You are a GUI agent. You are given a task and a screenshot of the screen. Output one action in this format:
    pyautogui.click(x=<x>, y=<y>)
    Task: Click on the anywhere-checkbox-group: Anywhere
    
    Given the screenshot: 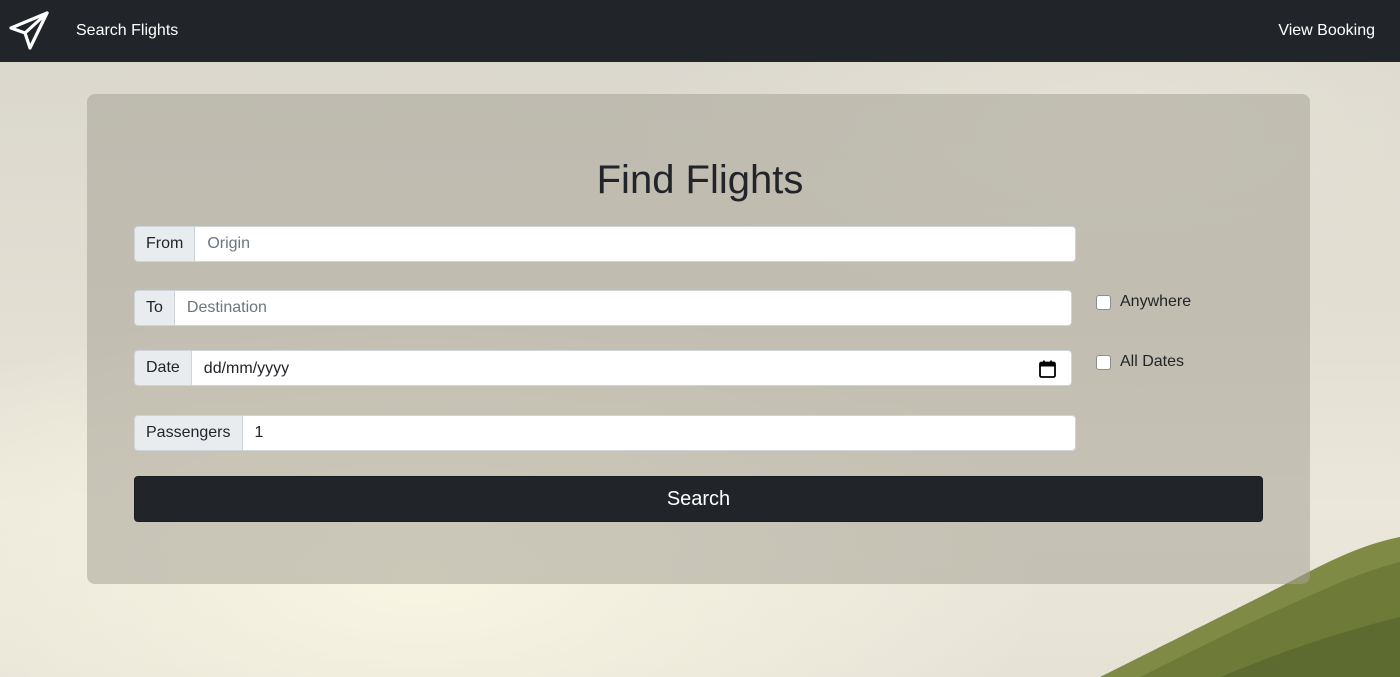 What is the action you would take?
    pyautogui.click(x=1143, y=302)
    